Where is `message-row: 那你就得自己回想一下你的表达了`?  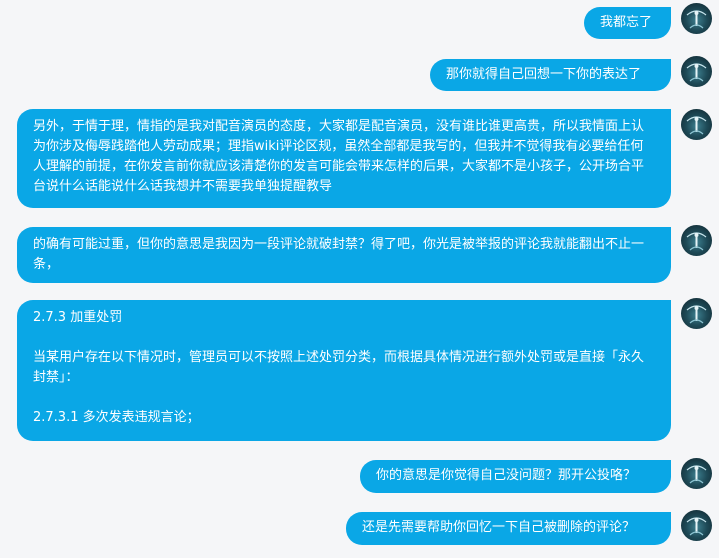 message-row: 那你就得自己回想一下你的表达了 is located at coordinates (359, 76).